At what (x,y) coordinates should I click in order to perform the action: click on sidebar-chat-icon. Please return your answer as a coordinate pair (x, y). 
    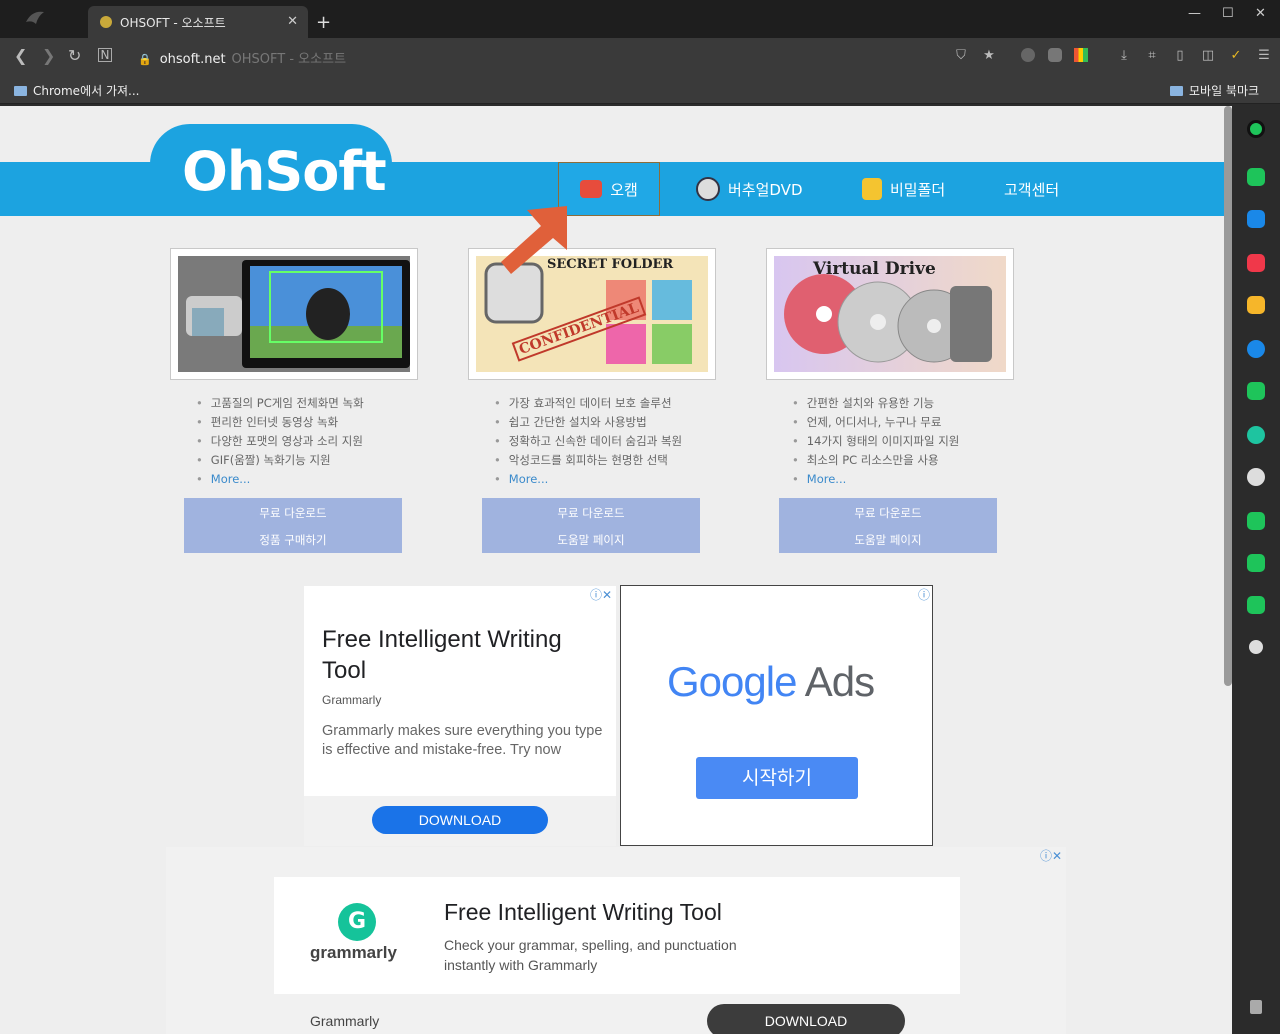
    Looking at the image, I should click on (1256, 563).